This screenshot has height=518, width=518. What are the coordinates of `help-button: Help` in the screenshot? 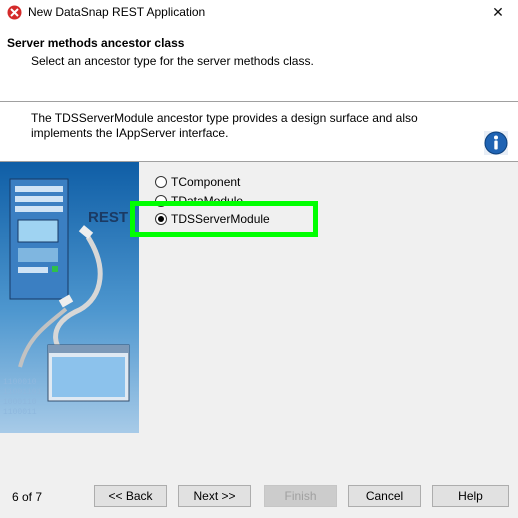 It's located at (470, 496).